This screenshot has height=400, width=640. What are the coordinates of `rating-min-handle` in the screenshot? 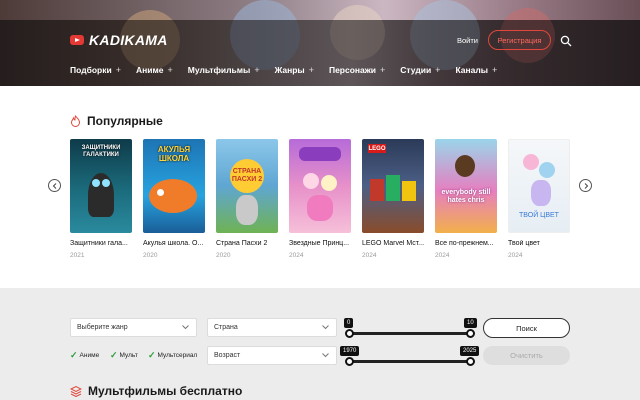 It's located at (349, 333).